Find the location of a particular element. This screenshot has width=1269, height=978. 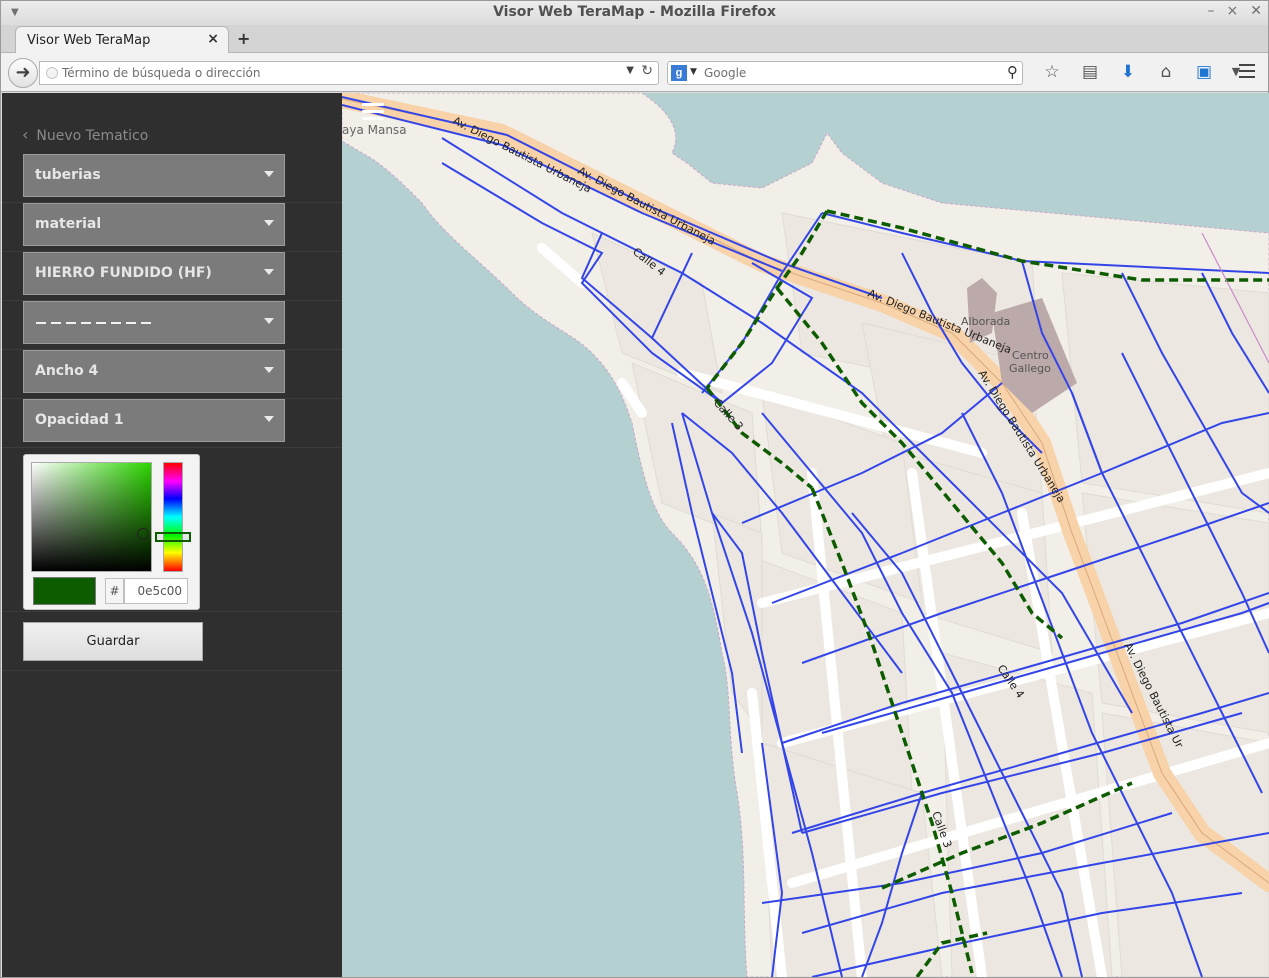

value-select-row: HIERRO FUNDIDO (HF) is located at coordinates (172, 276).